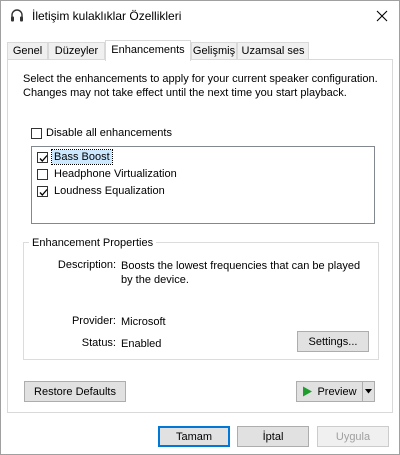  What do you see at coordinates (109, 133) in the screenshot?
I see `disable-all-label: Disable all enhancements` at bounding box center [109, 133].